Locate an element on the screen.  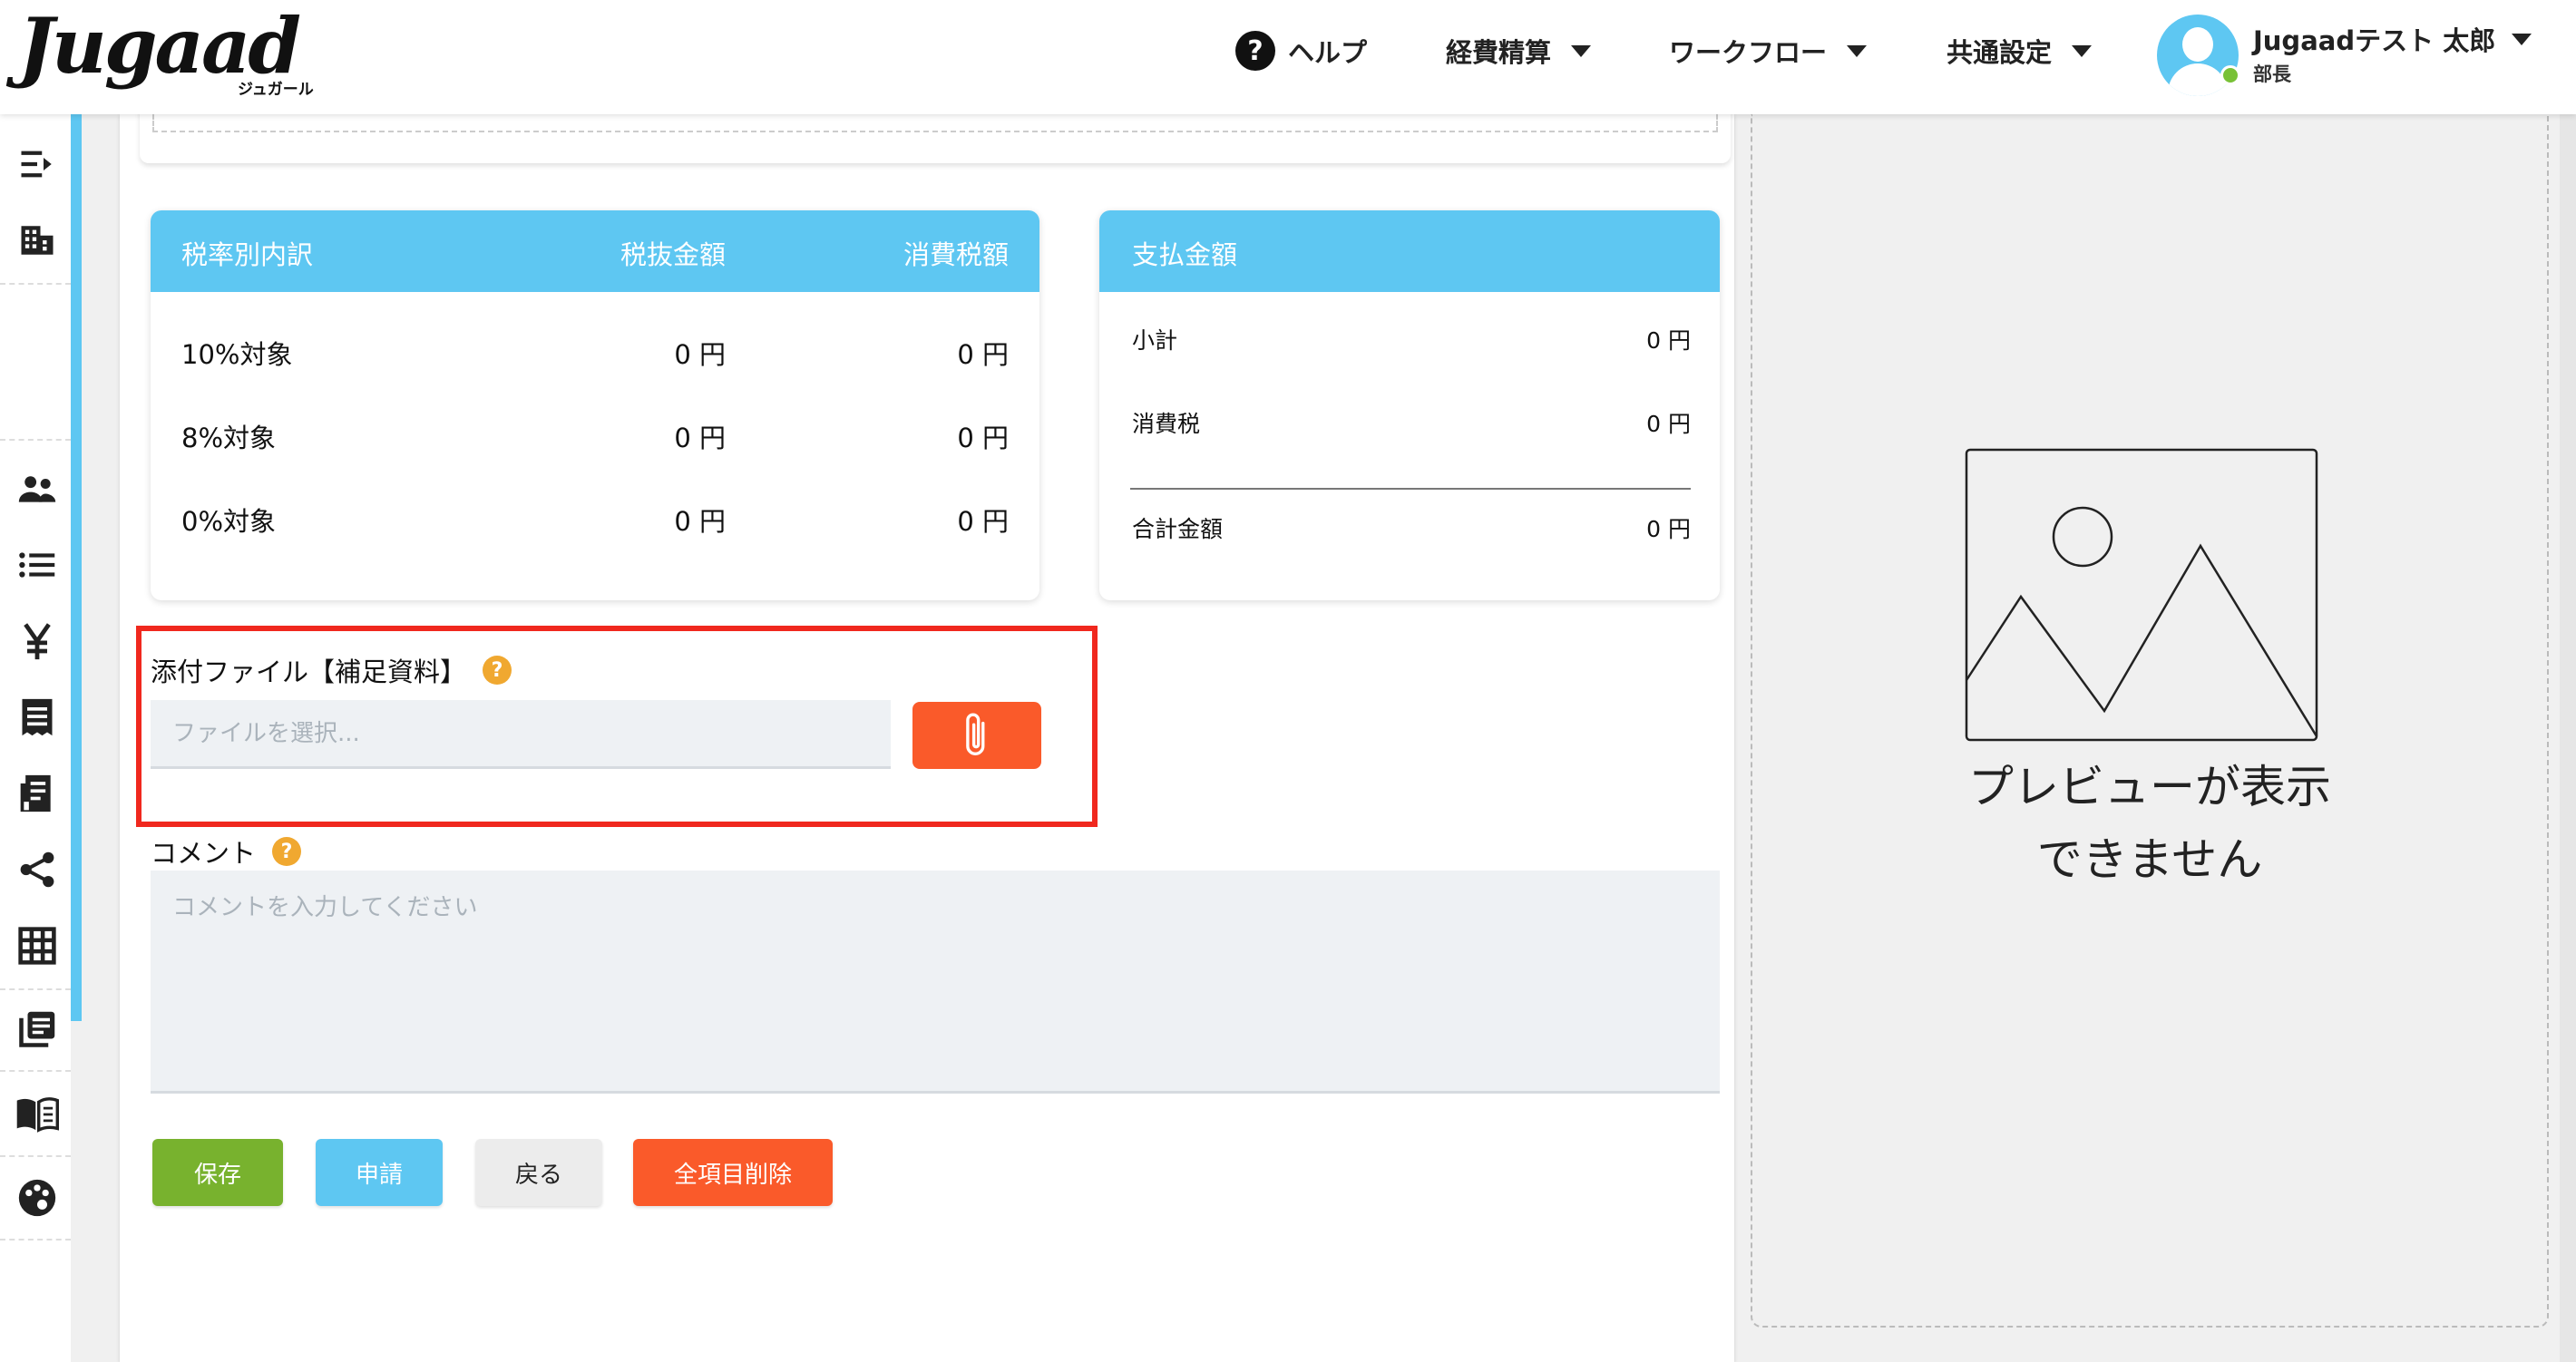
subtotal-value: 0 円 is located at coordinates (1668, 340).